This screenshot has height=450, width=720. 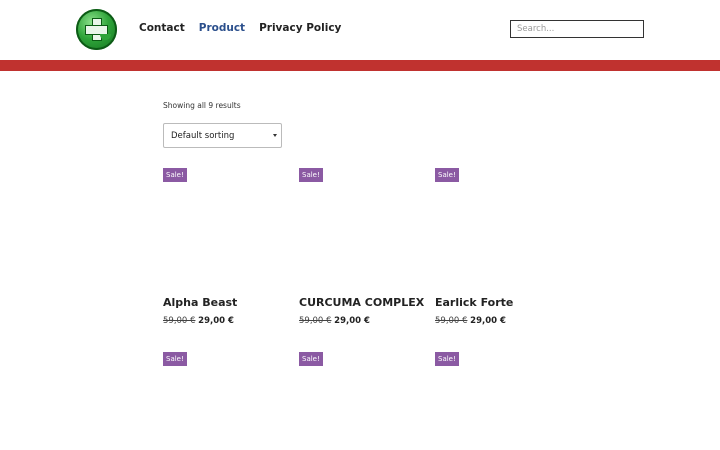 I want to click on product-name: Alpha Beast, so click(x=200, y=302).